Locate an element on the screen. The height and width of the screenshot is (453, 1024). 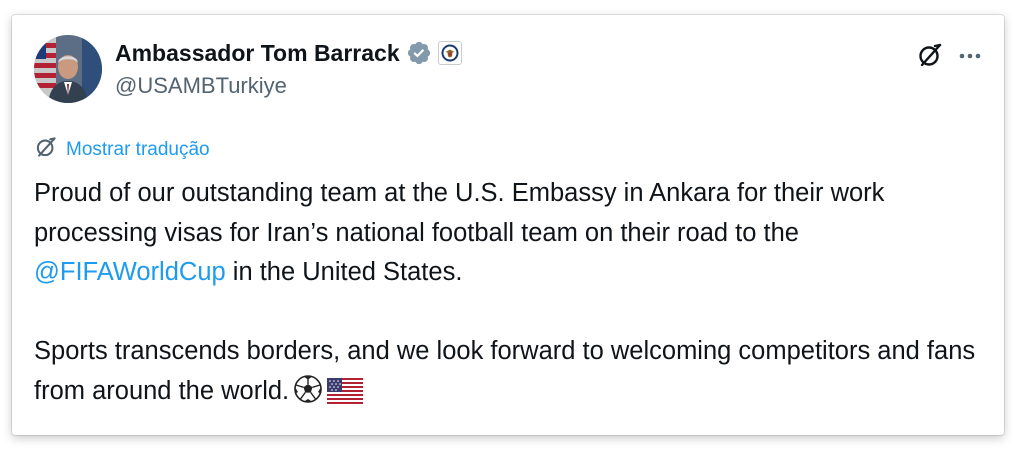
author-name: Ambassador Tom Barrack is located at coordinates (257, 53).